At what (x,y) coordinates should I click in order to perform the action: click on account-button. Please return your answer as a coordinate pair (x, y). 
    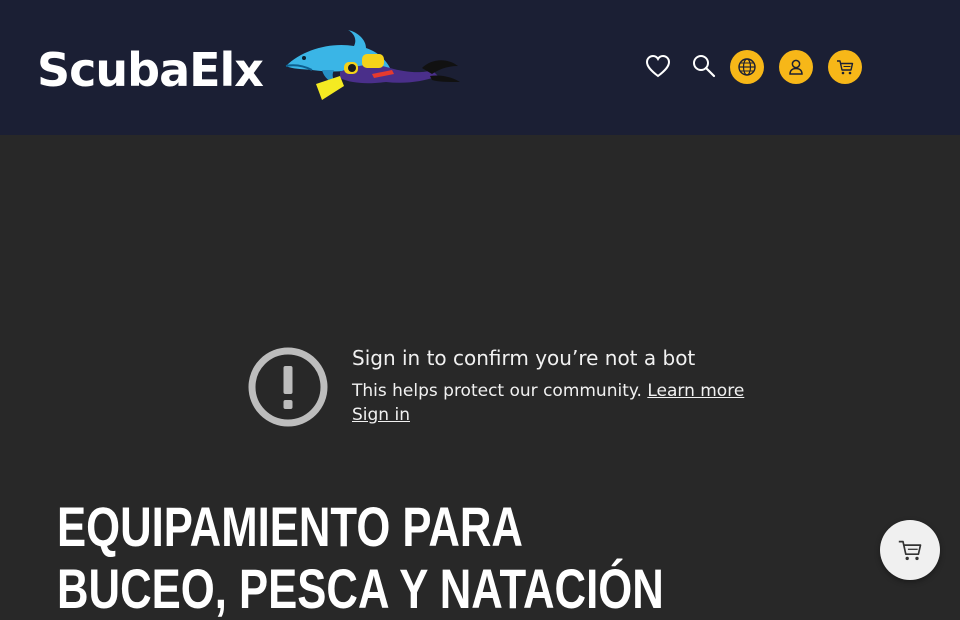
    Looking at the image, I should click on (796, 67).